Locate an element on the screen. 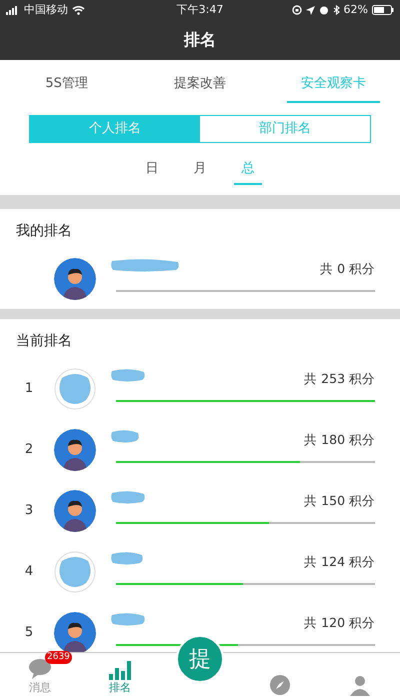 The height and width of the screenshot is (700, 400). unread-count: 2639 is located at coordinates (58, 657).